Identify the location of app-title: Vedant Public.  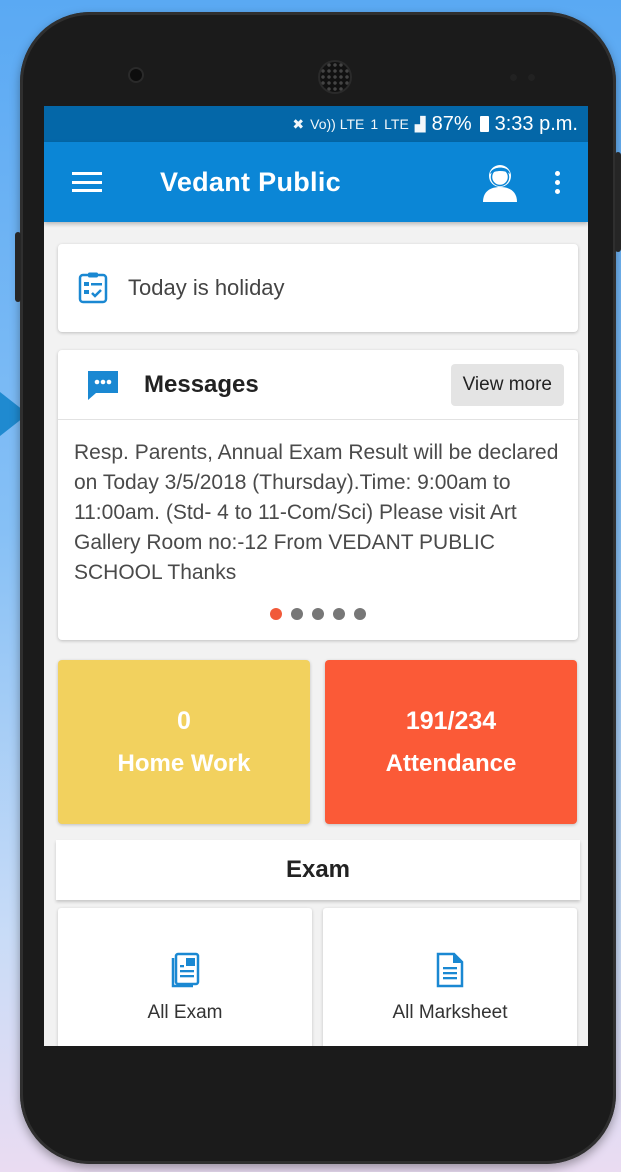
(250, 181).